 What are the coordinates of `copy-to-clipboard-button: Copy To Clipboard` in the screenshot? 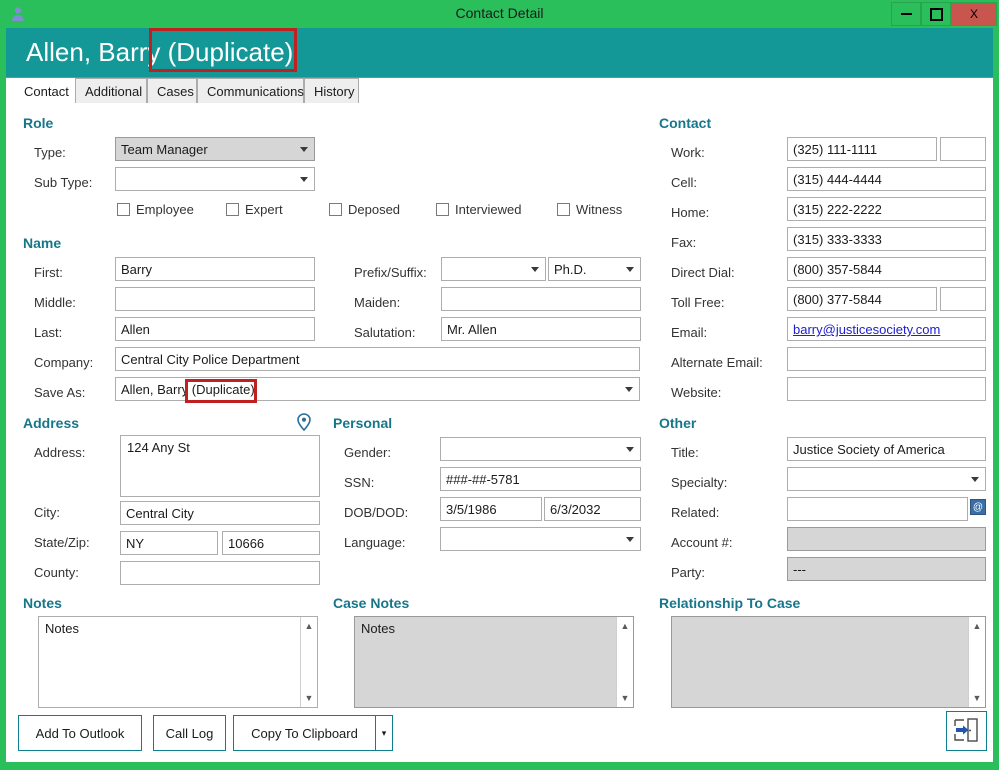 It's located at (304, 733).